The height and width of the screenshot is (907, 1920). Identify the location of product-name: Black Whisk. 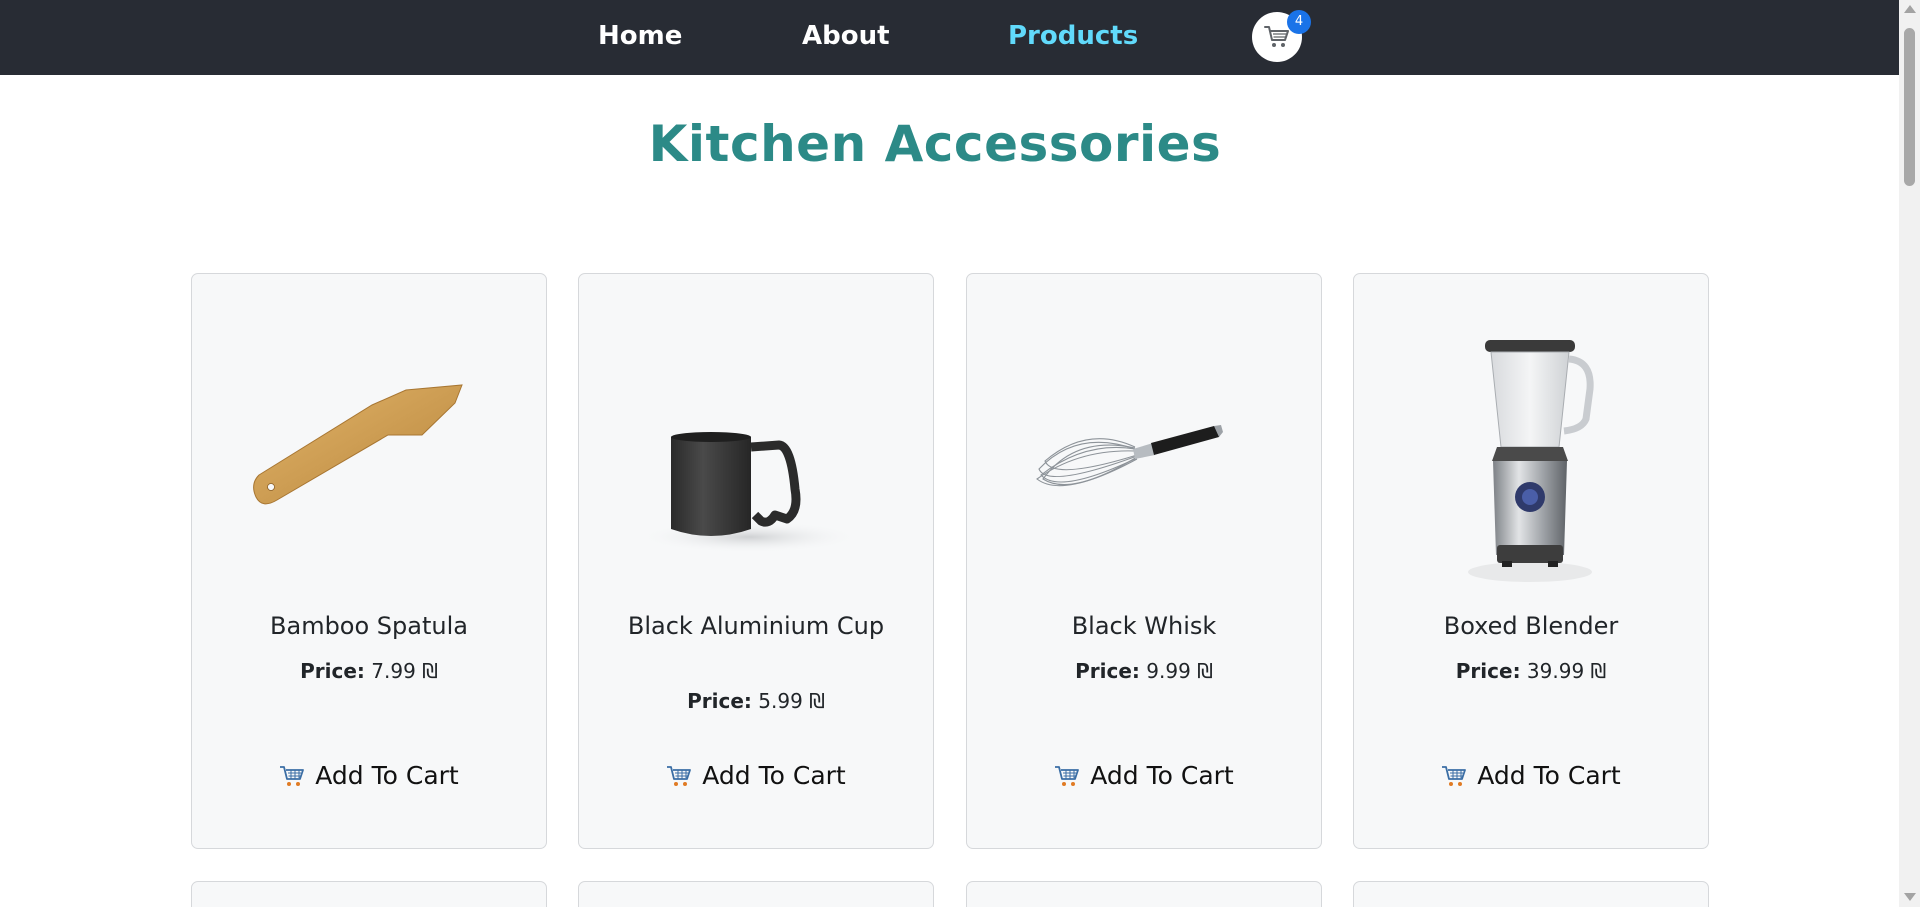
(1144, 626).